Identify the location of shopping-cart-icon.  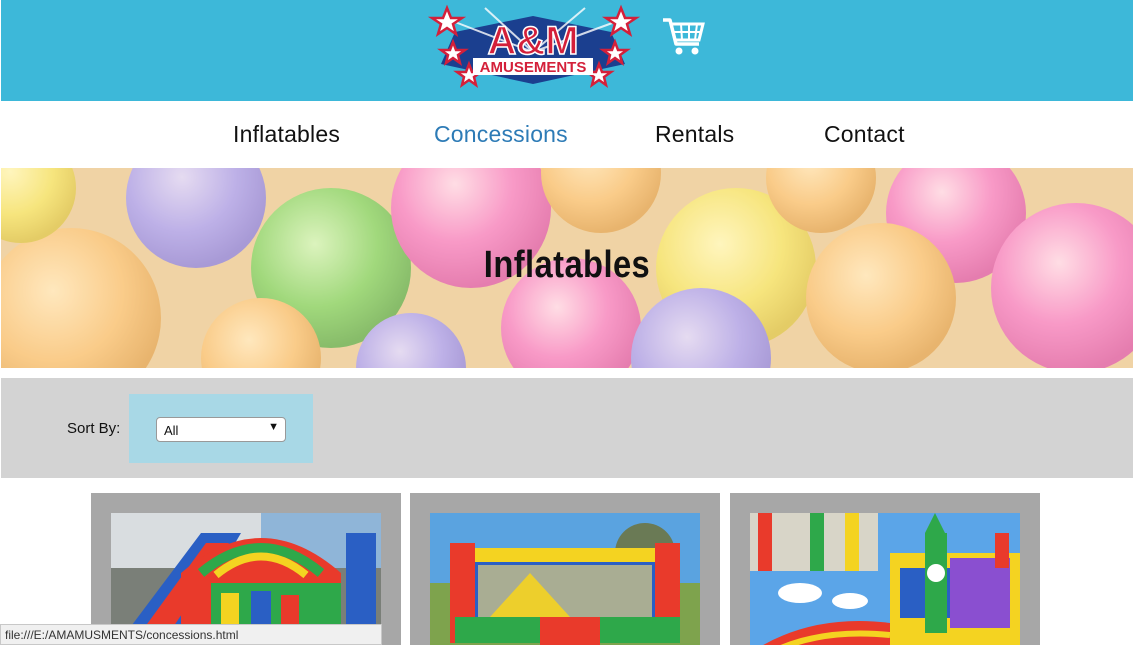
(683, 36).